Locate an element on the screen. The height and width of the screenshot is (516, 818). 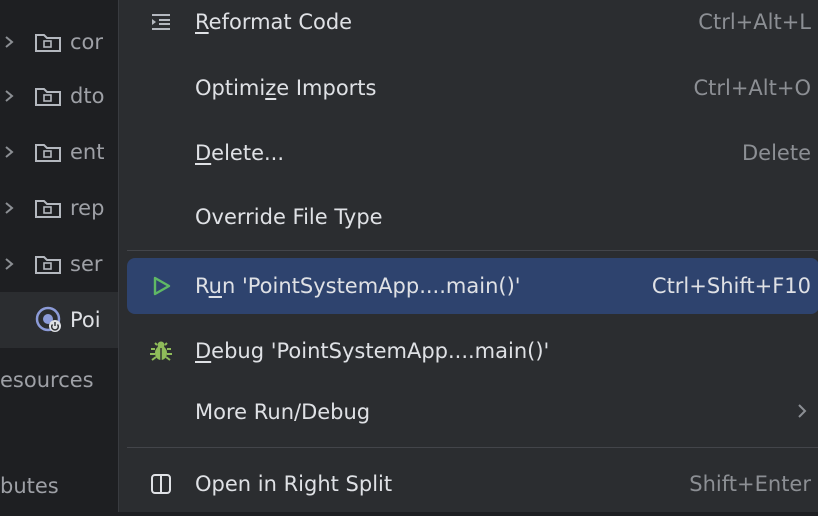
menu-item-shortcut: Ctrl+Alt+L is located at coordinates (754, 22).